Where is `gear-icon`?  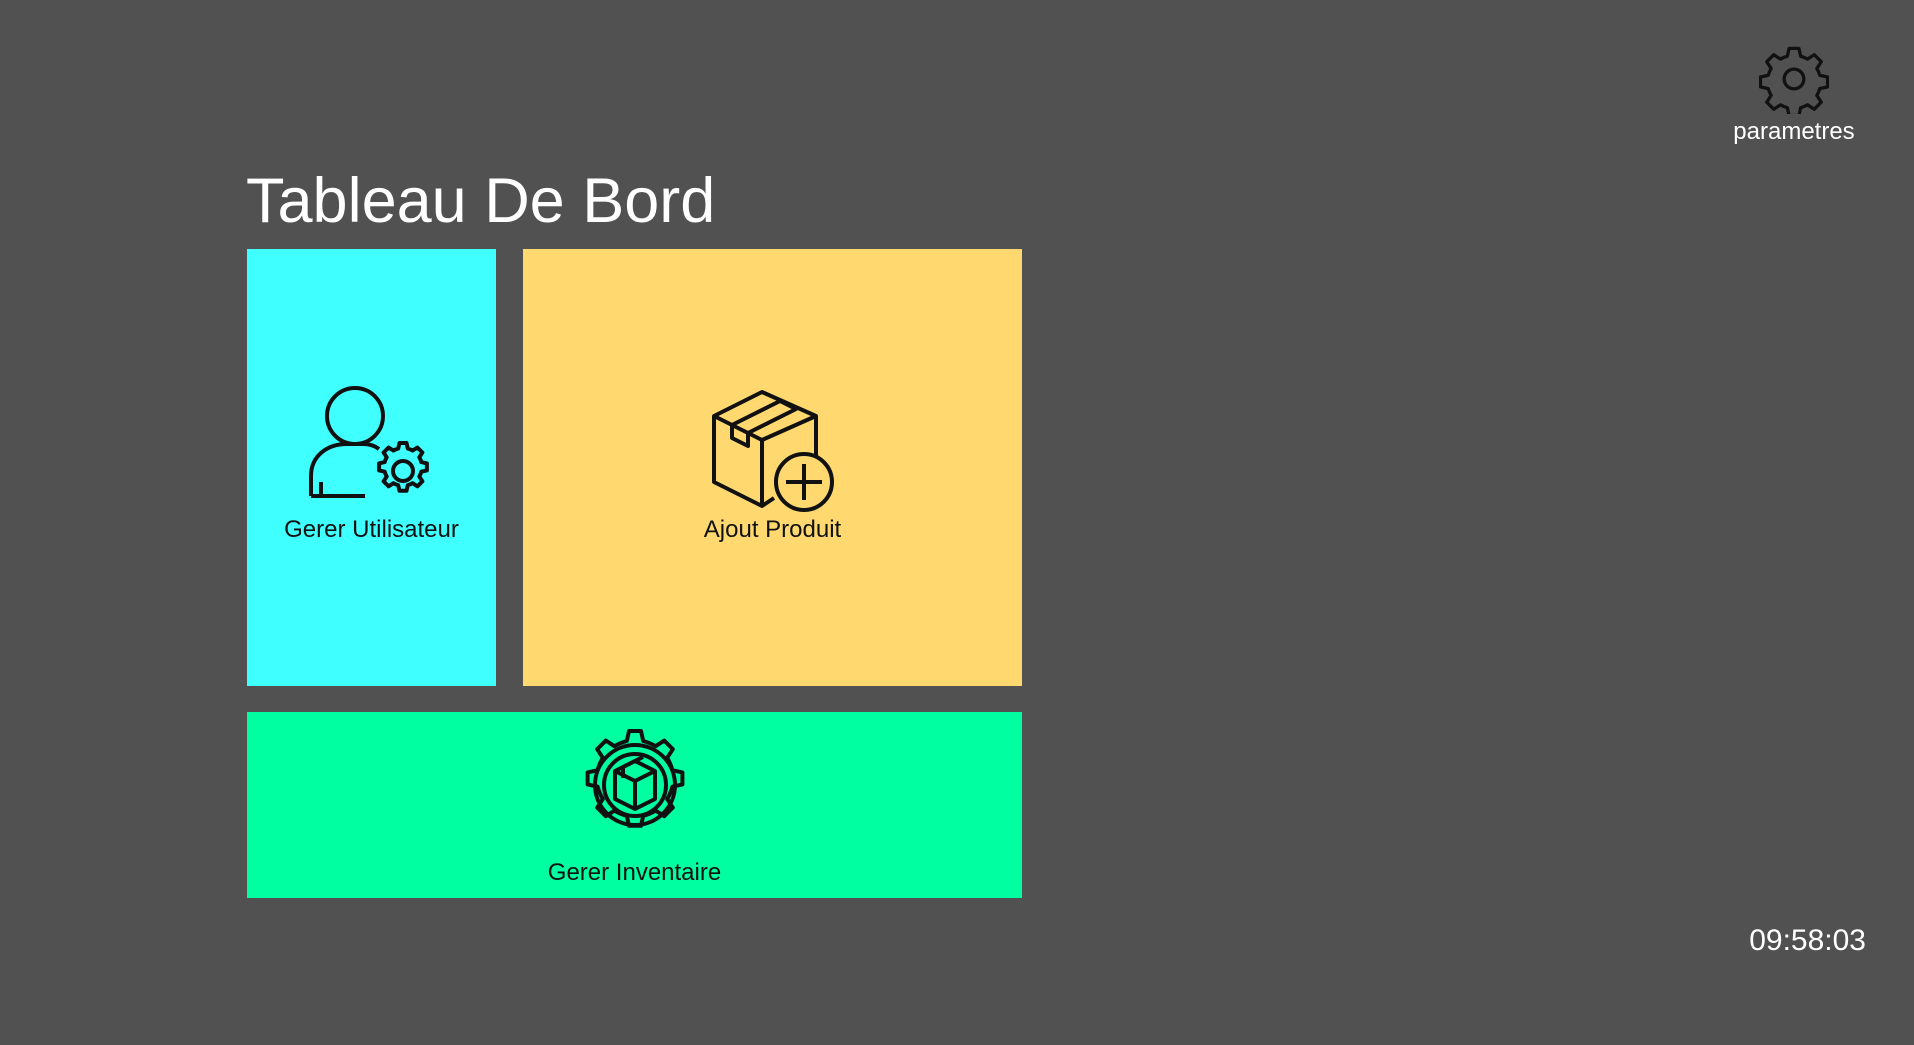
gear-icon is located at coordinates (1794, 80).